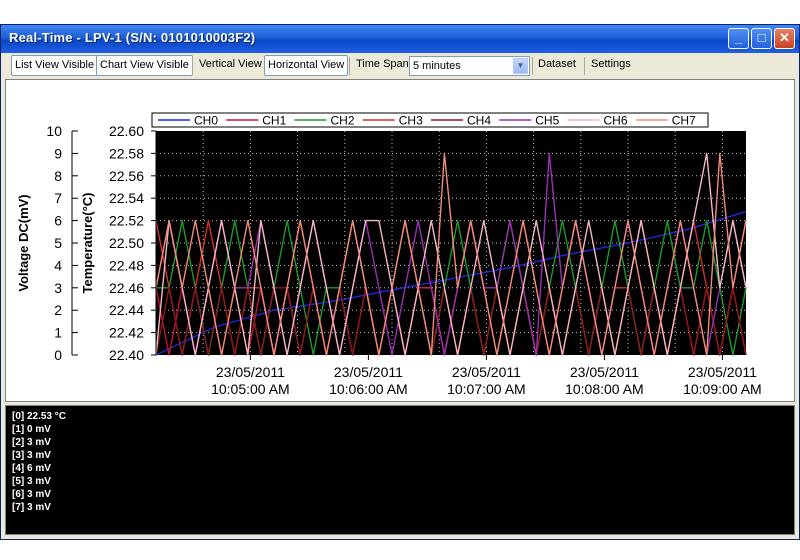 The image size is (800, 560). I want to click on legend-label: CH1, so click(274, 121).